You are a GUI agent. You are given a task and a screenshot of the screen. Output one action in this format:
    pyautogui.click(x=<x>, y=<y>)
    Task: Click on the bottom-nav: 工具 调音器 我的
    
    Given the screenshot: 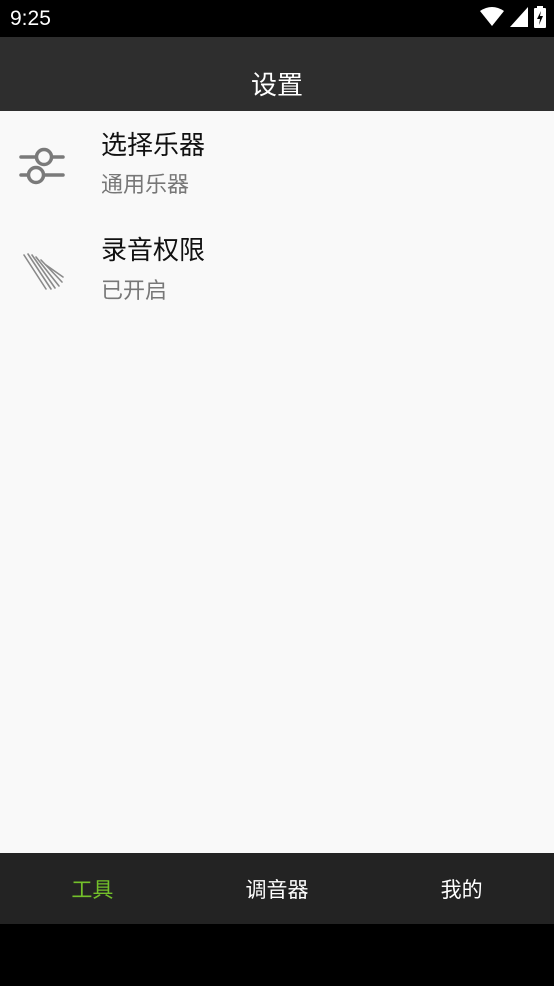 What is the action you would take?
    pyautogui.click(x=277, y=888)
    